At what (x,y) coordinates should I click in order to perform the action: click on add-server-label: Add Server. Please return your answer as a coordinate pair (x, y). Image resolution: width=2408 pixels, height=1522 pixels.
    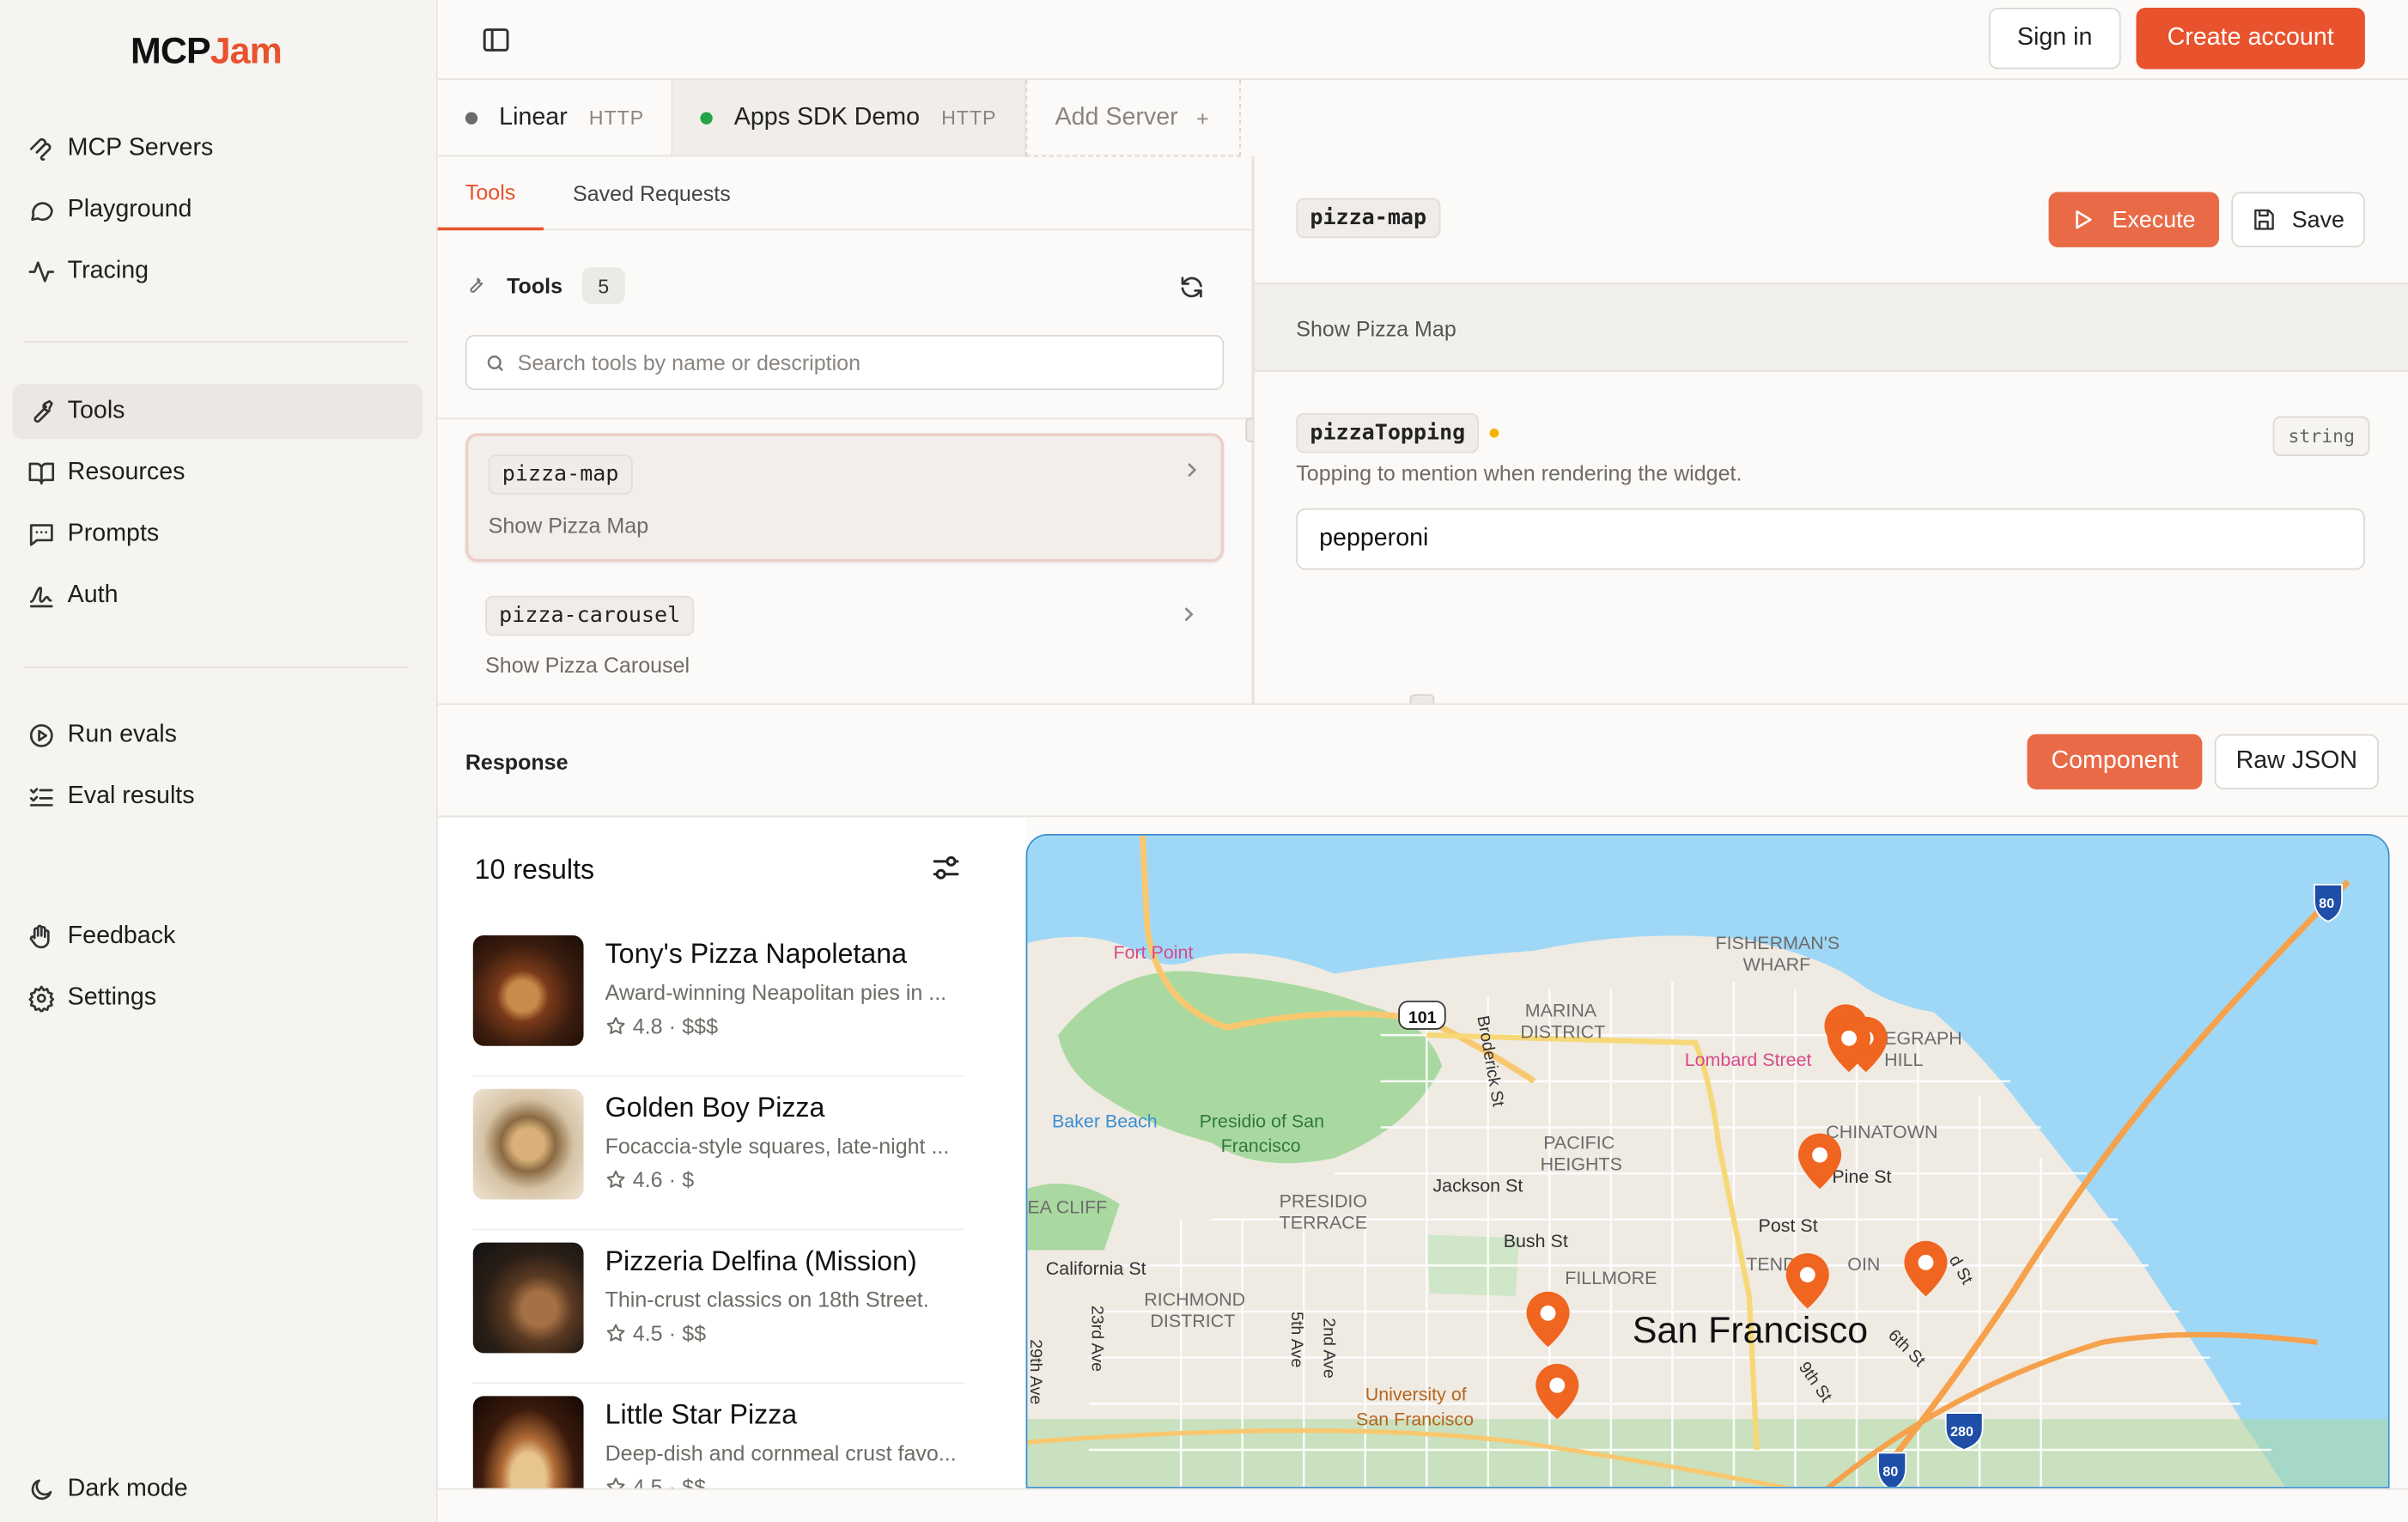
    Looking at the image, I should click on (1116, 117).